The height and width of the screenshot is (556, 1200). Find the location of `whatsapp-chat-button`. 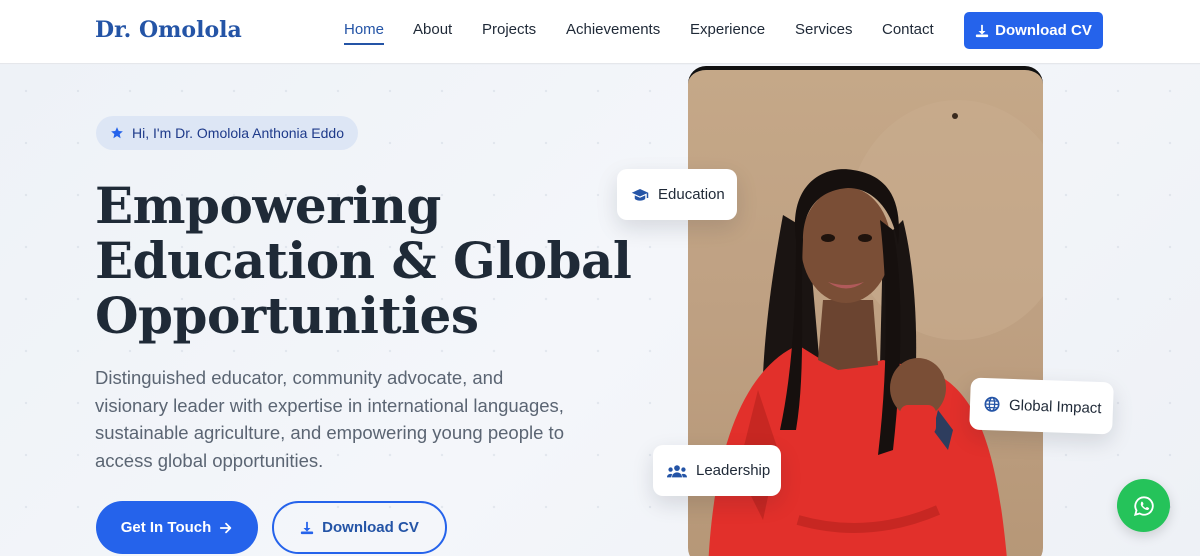

whatsapp-chat-button is located at coordinates (1143, 505).